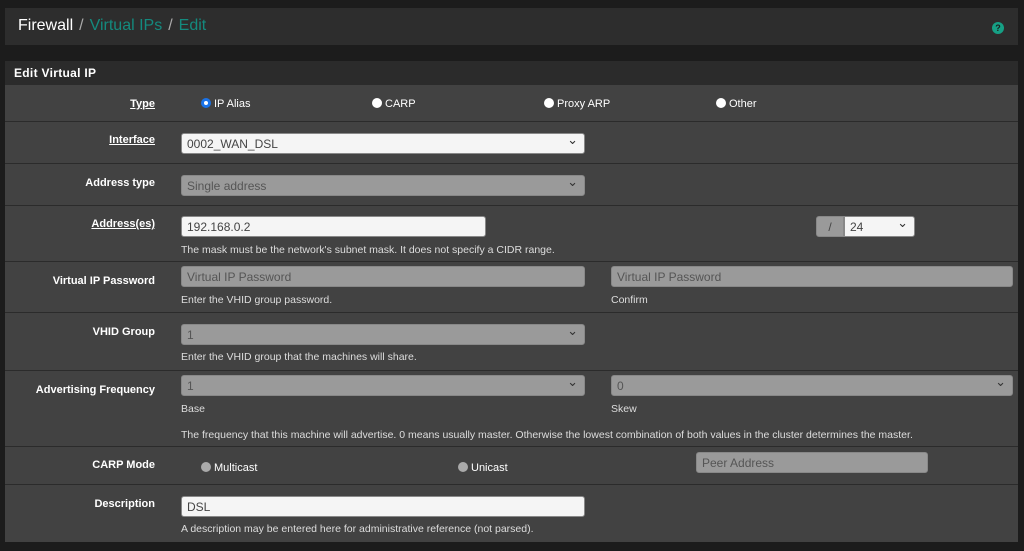 The height and width of the screenshot is (551, 1024). What do you see at coordinates (812, 276) in the screenshot?
I see `password-confirm-input: Virtual IP Password` at bounding box center [812, 276].